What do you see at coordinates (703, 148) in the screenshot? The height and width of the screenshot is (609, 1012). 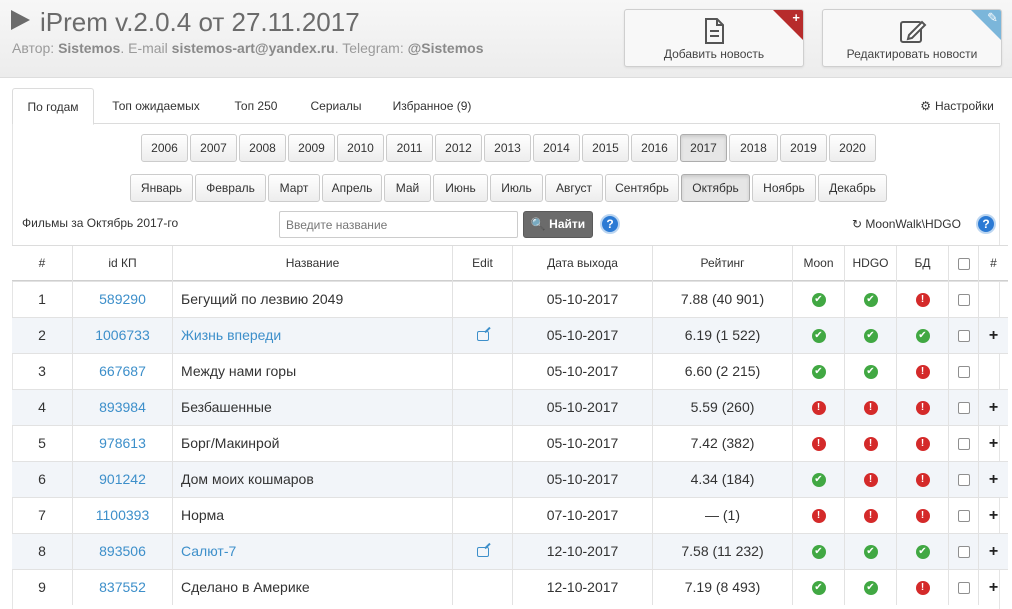 I see `year-button-selected: 2017` at bounding box center [703, 148].